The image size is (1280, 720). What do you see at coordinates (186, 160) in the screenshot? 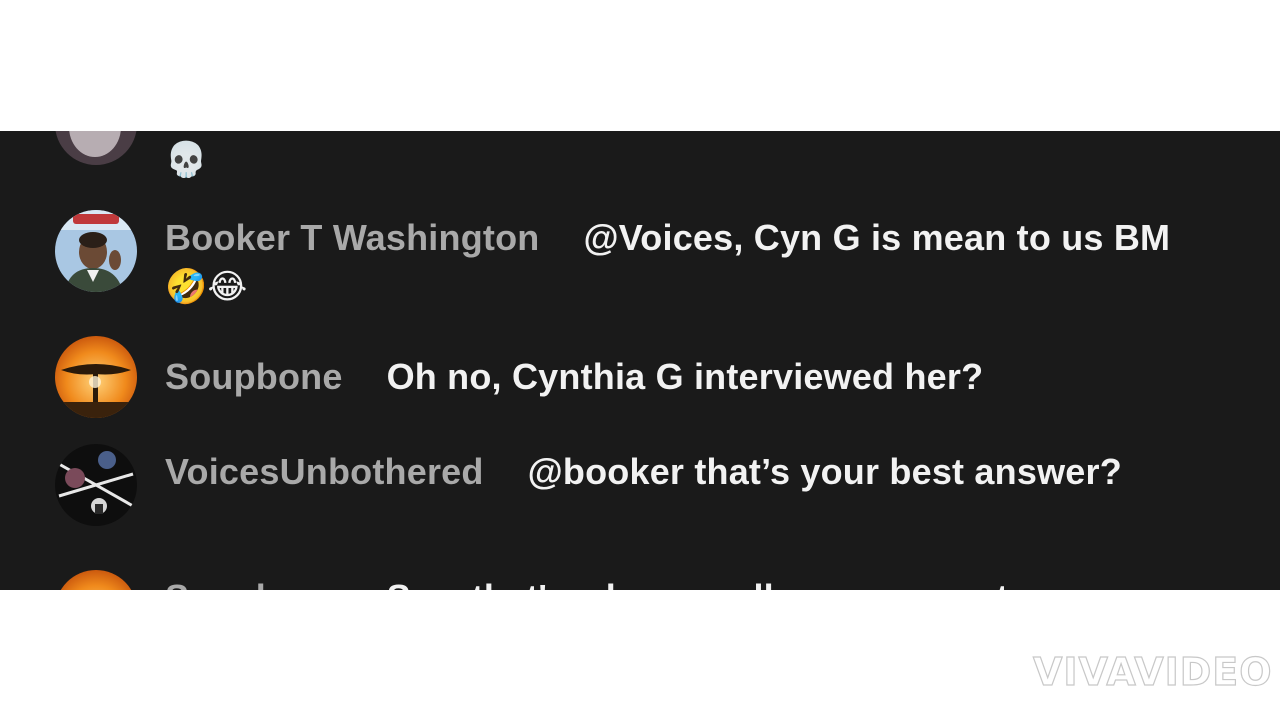
I see `skull-emoji: 💀` at bounding box center [186, 160].